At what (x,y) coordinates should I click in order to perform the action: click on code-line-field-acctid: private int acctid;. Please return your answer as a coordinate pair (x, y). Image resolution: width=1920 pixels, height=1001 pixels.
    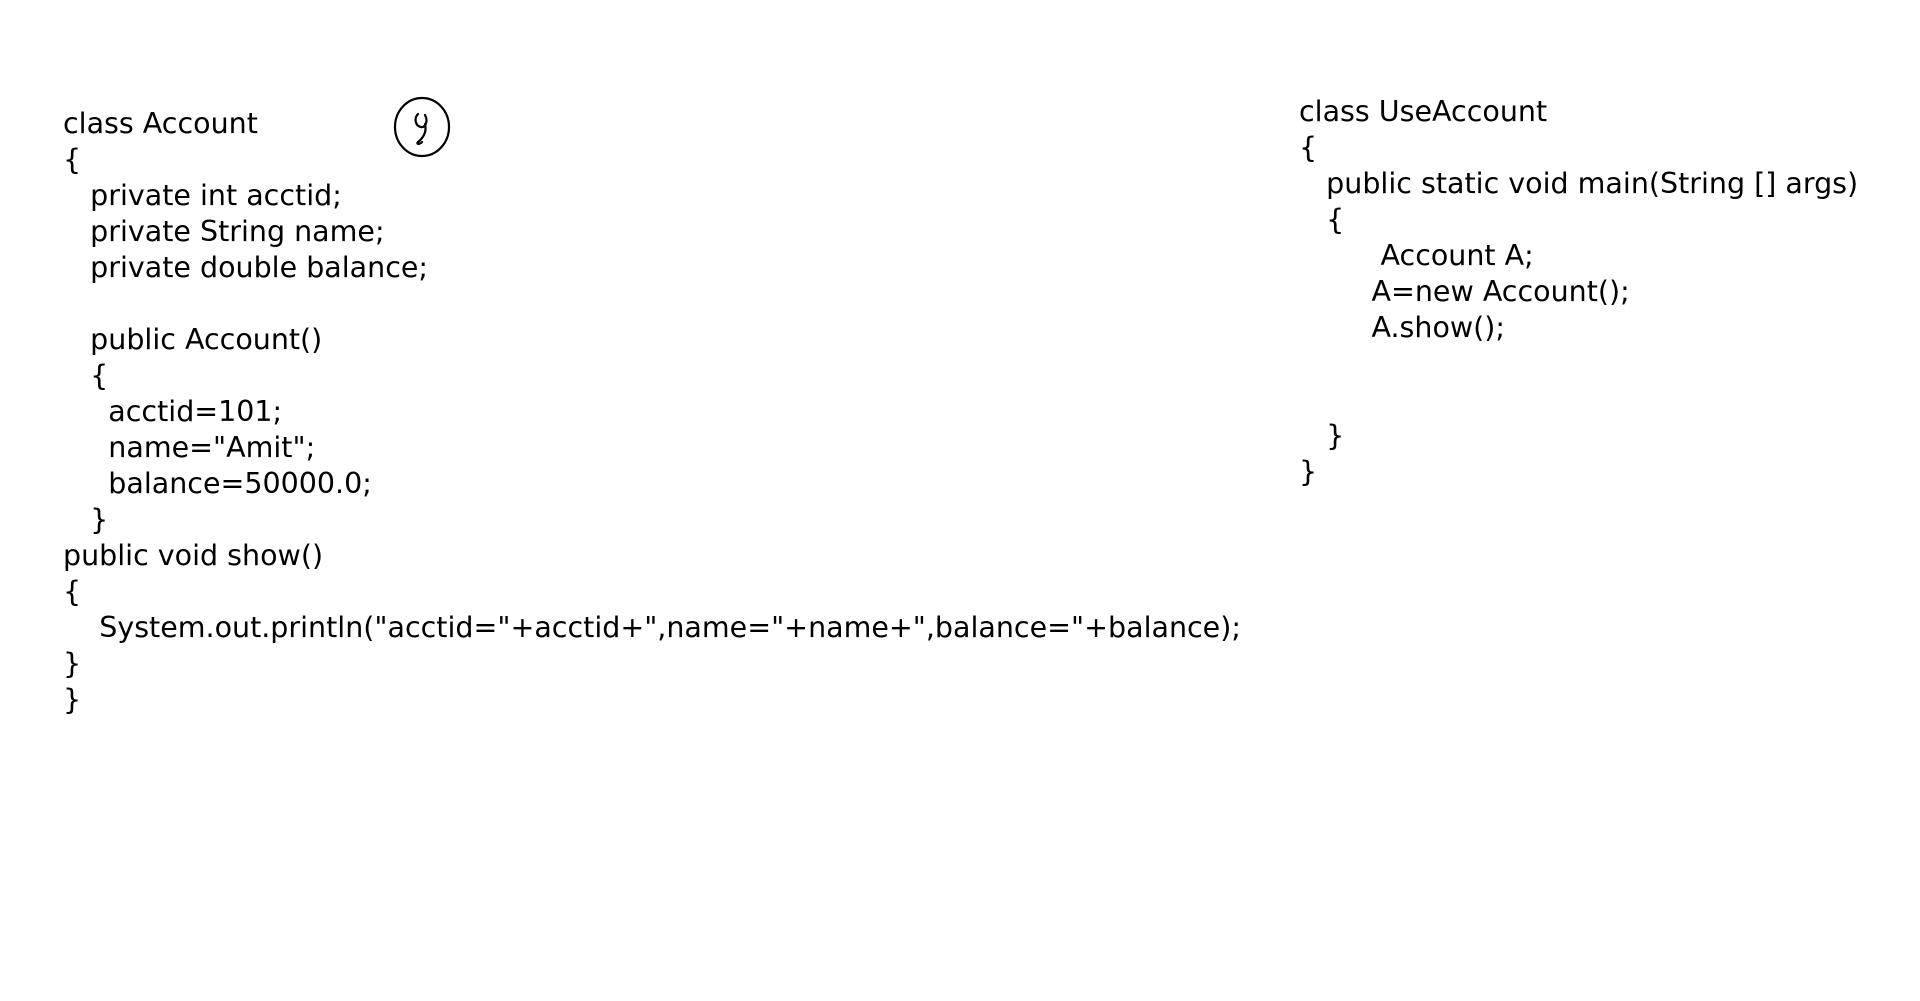
    Looking at the image, I should click on (202, 195).